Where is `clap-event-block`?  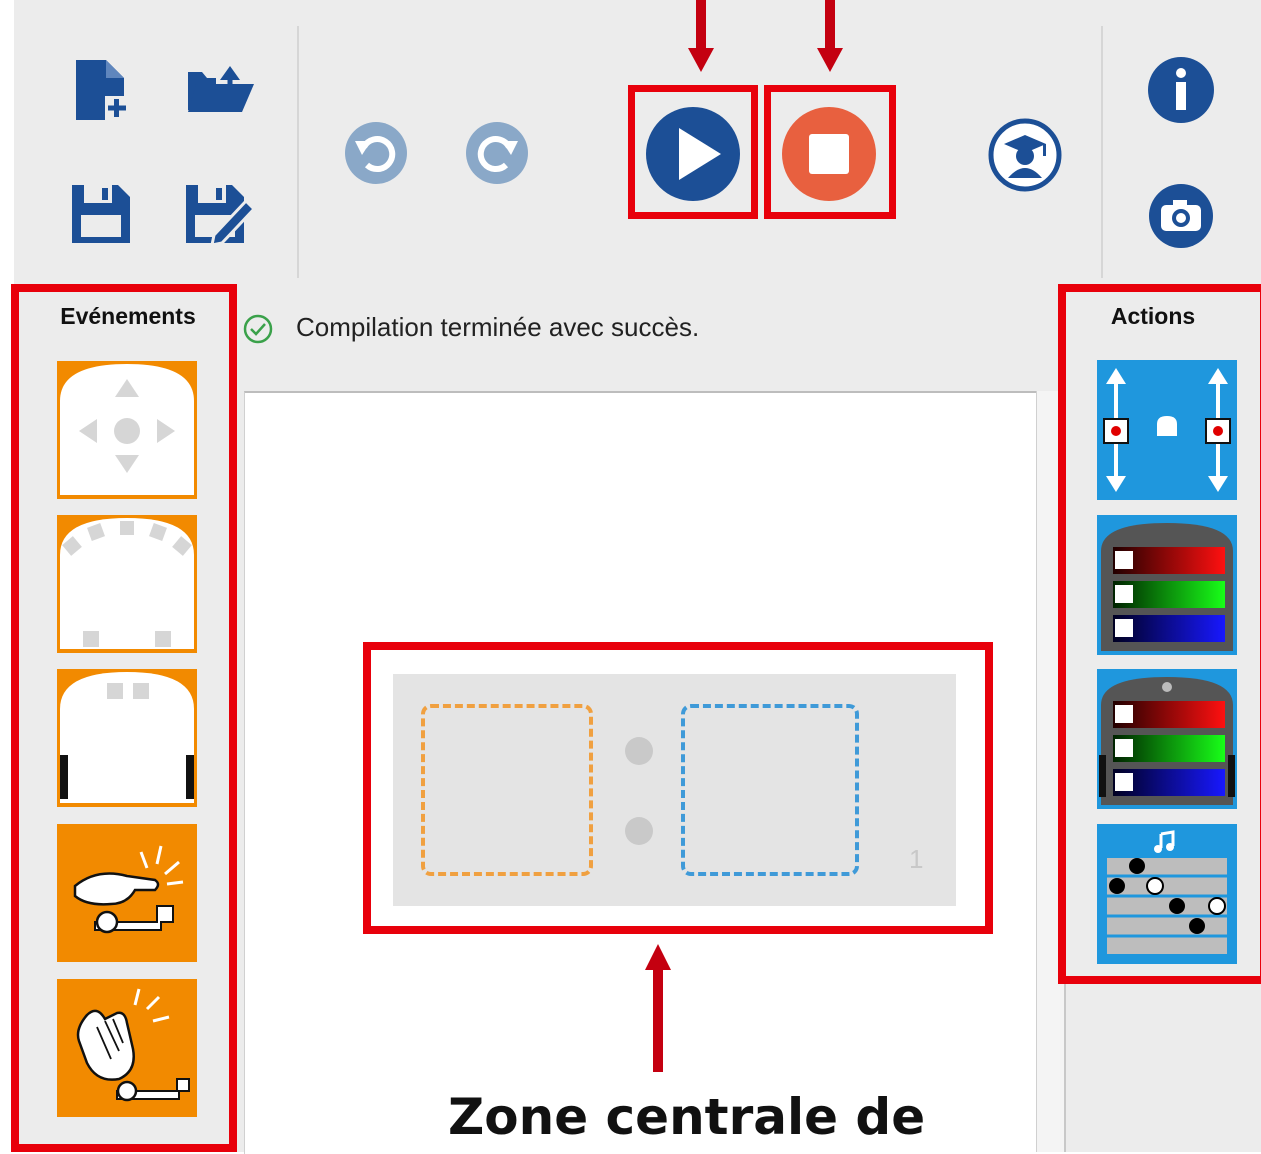
clap-event-block is located at coordinates (127, 1048).